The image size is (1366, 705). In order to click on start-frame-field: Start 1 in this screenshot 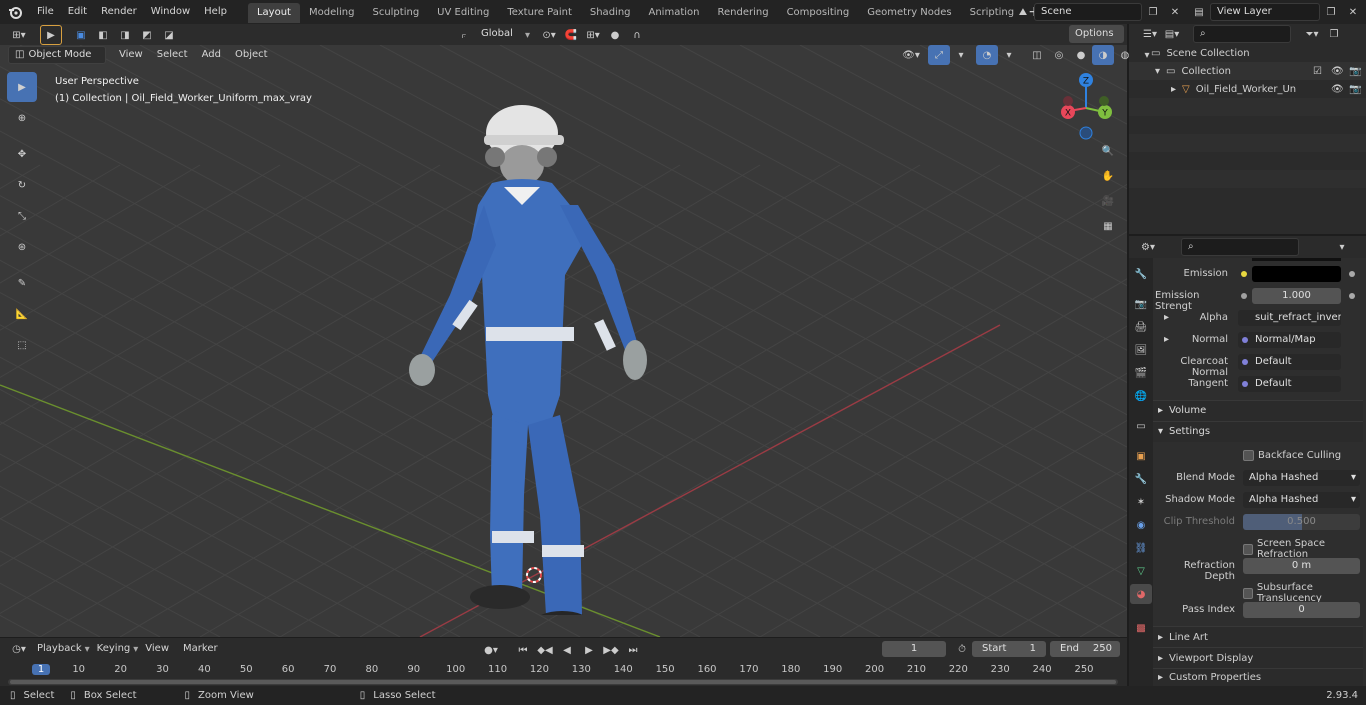, I will do `click(1009, 649)`.